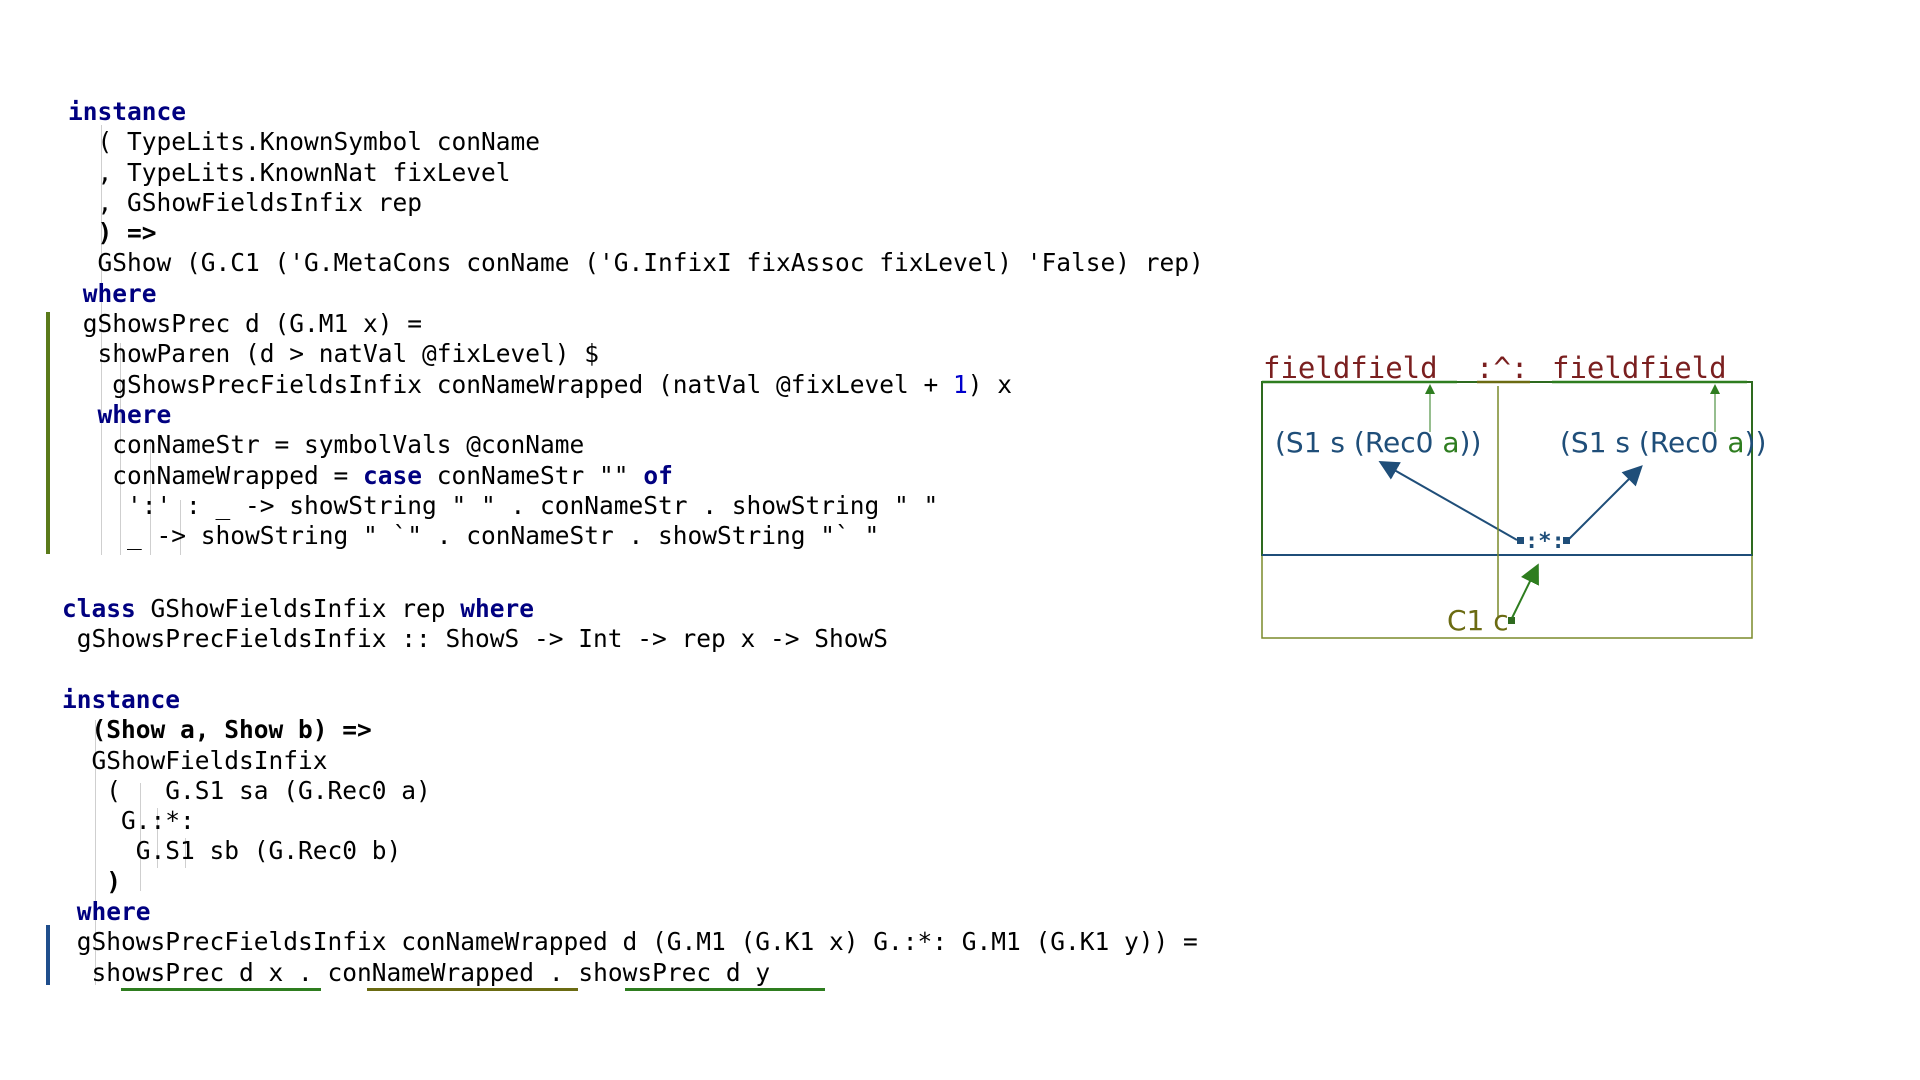 This screenshot has width=1920, height=1080. What do you see at coordinates (1350, 368) in the screenshot?
I see `field-left-label: fieldfield` at bounding box center [1350, 368].